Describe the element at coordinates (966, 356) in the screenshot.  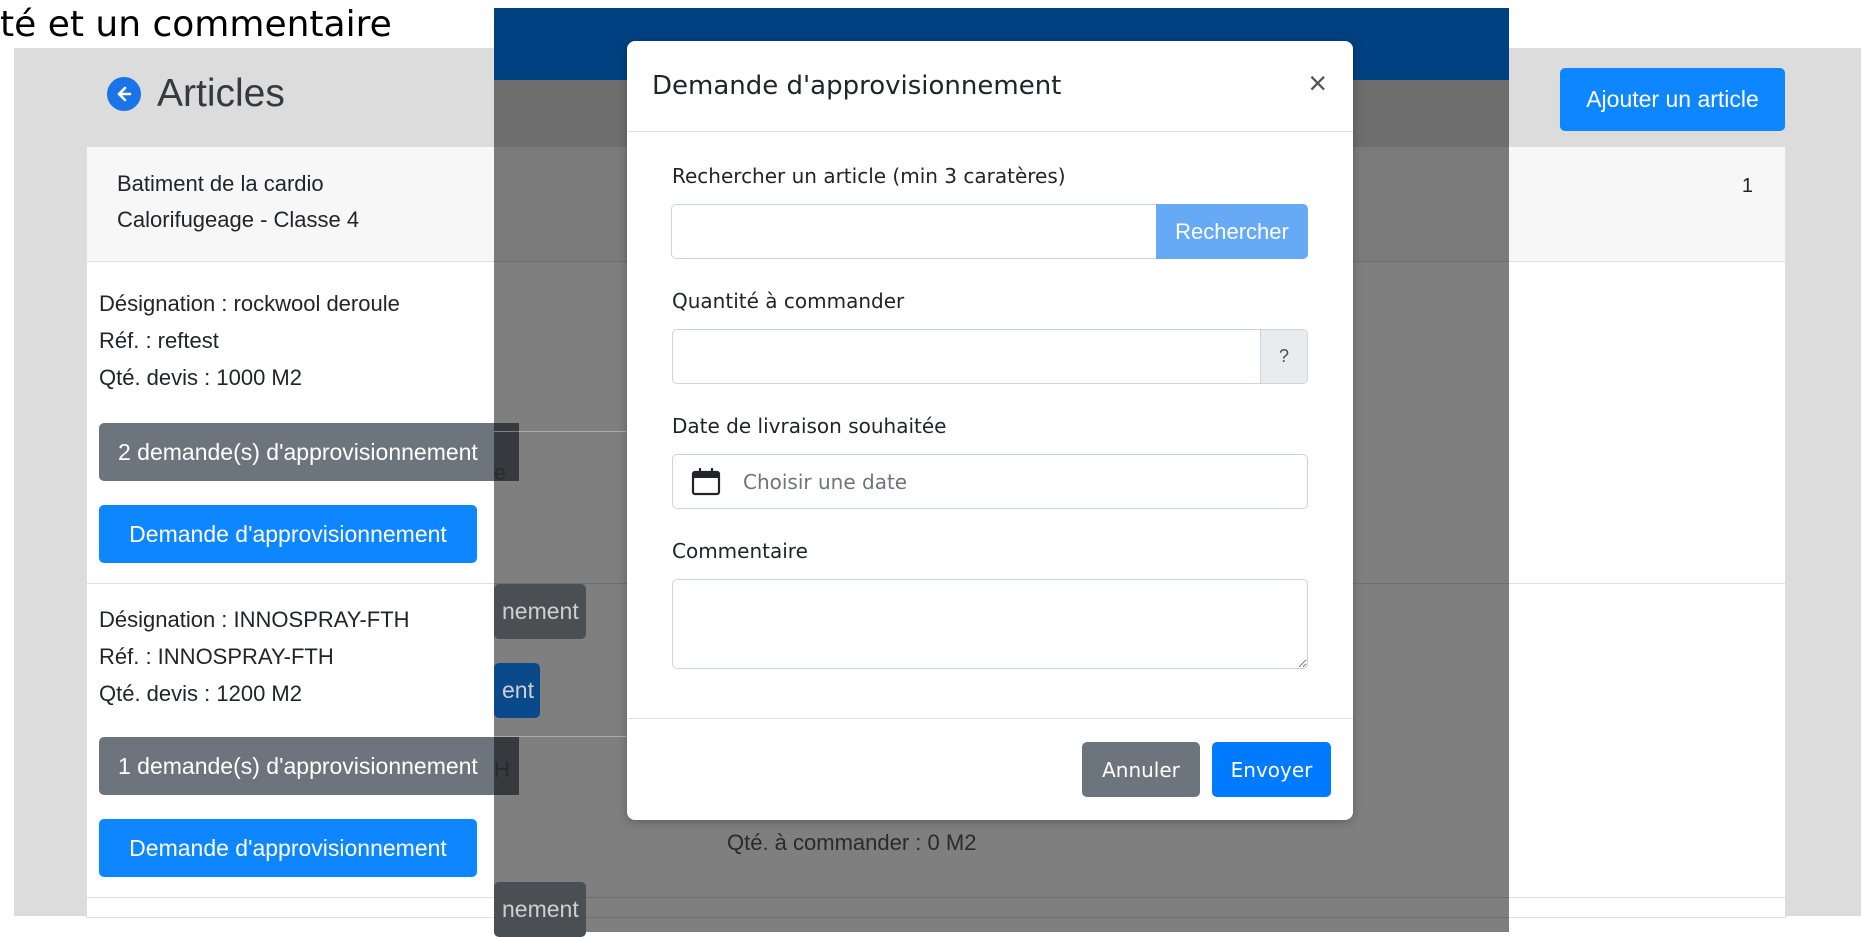
I see `quantity-input` at that location.